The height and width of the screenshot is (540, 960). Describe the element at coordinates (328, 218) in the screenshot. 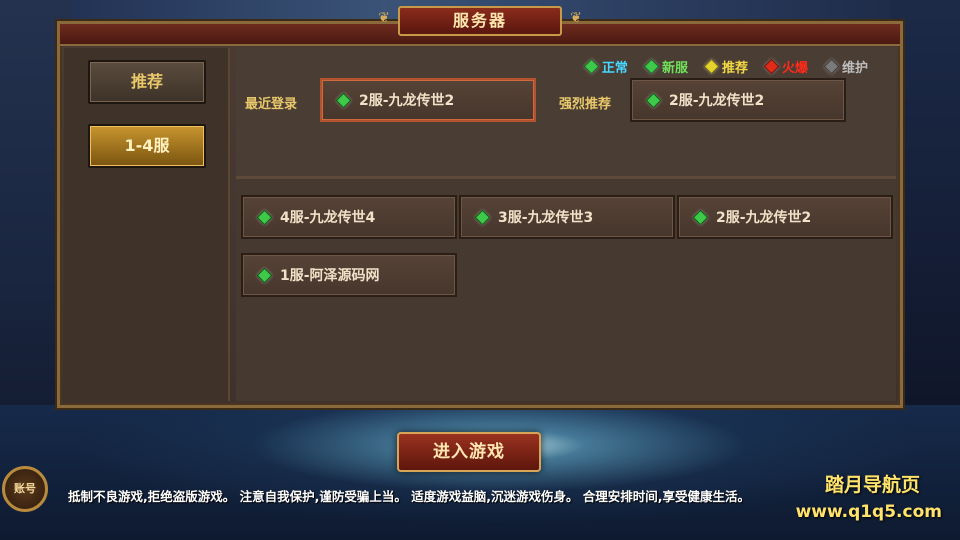

I see `server-name: 4服-九龙传世4` at that location.